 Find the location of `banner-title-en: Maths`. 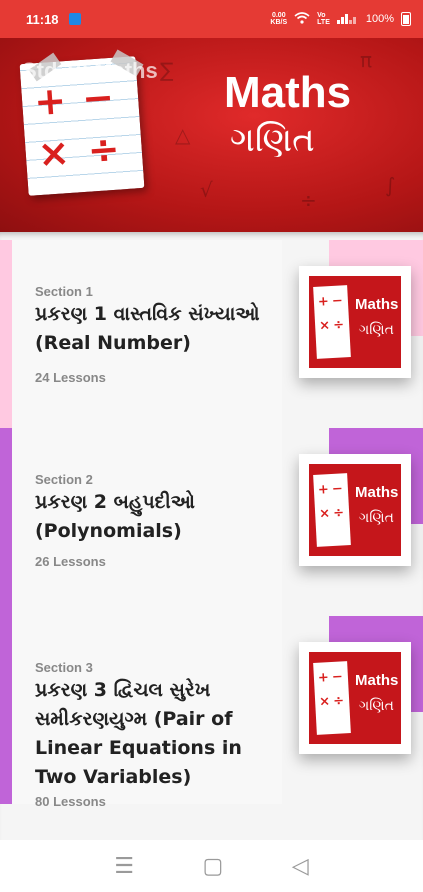

banner-title-en: Maths is located at coordinates (288, 92).